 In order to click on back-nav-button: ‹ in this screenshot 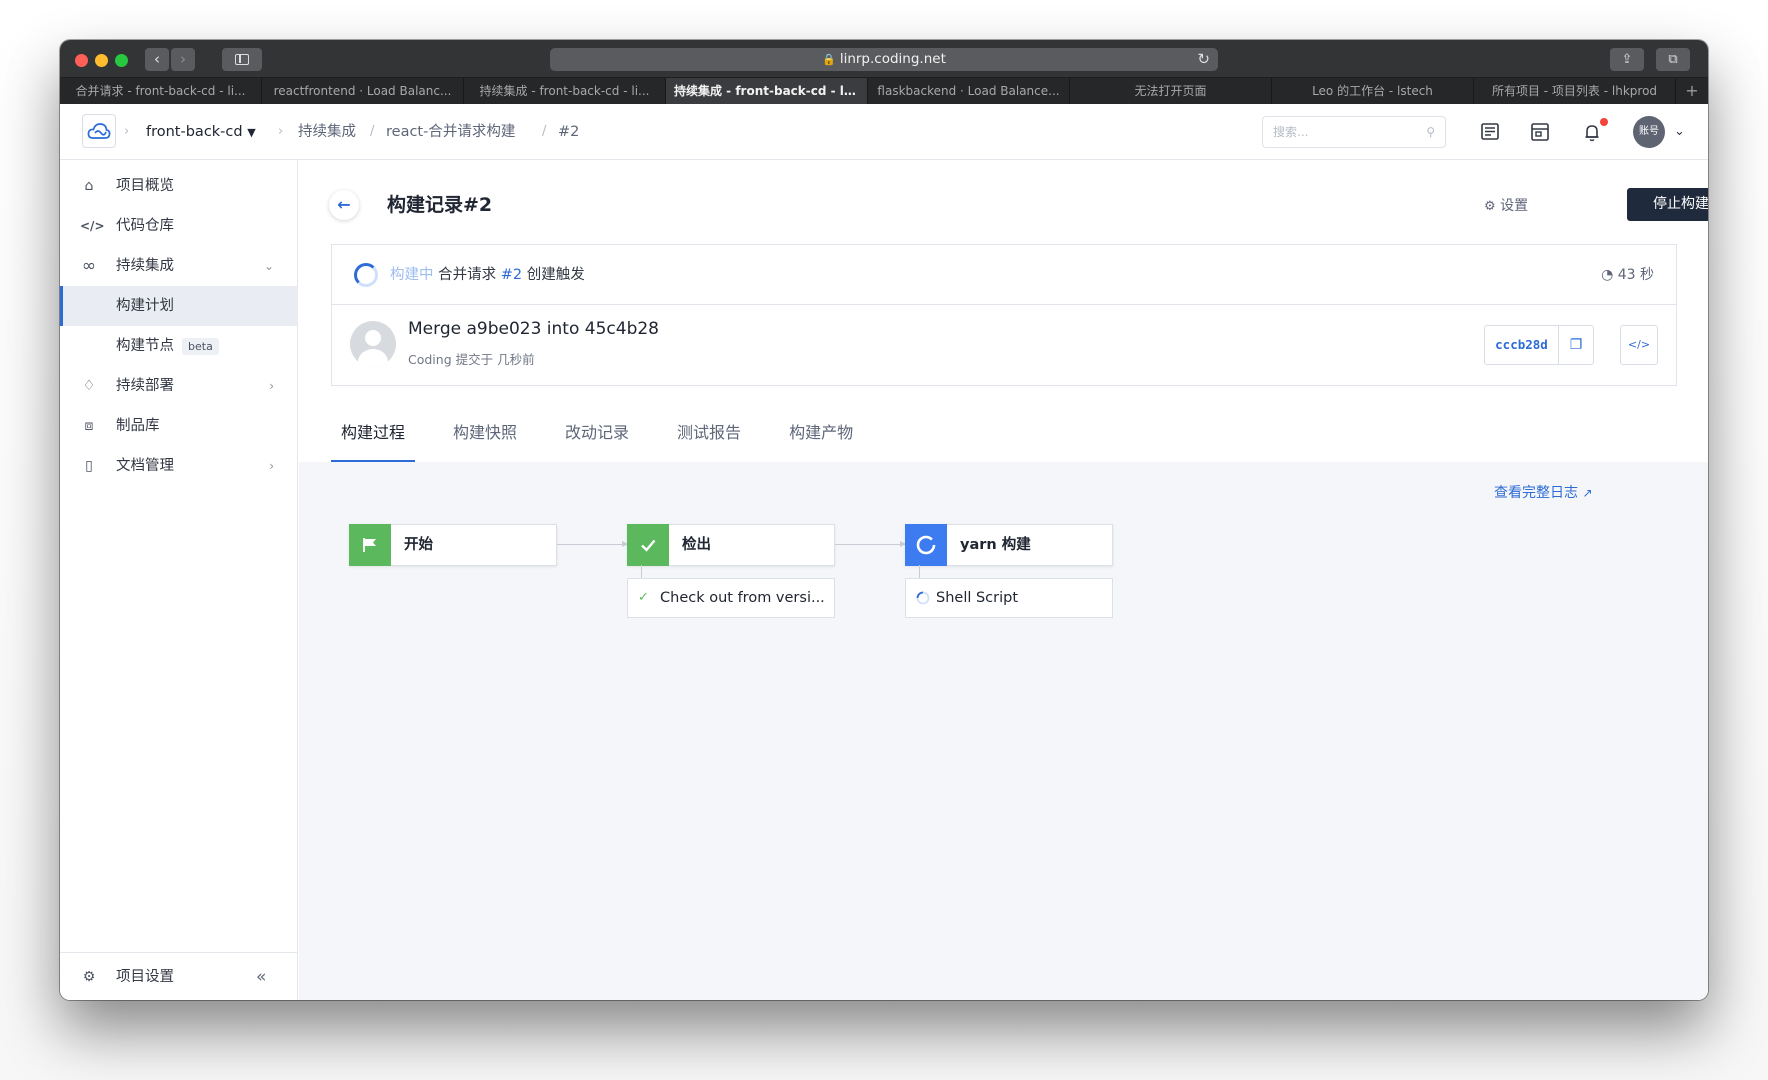, I will do `click(157, 59)`.